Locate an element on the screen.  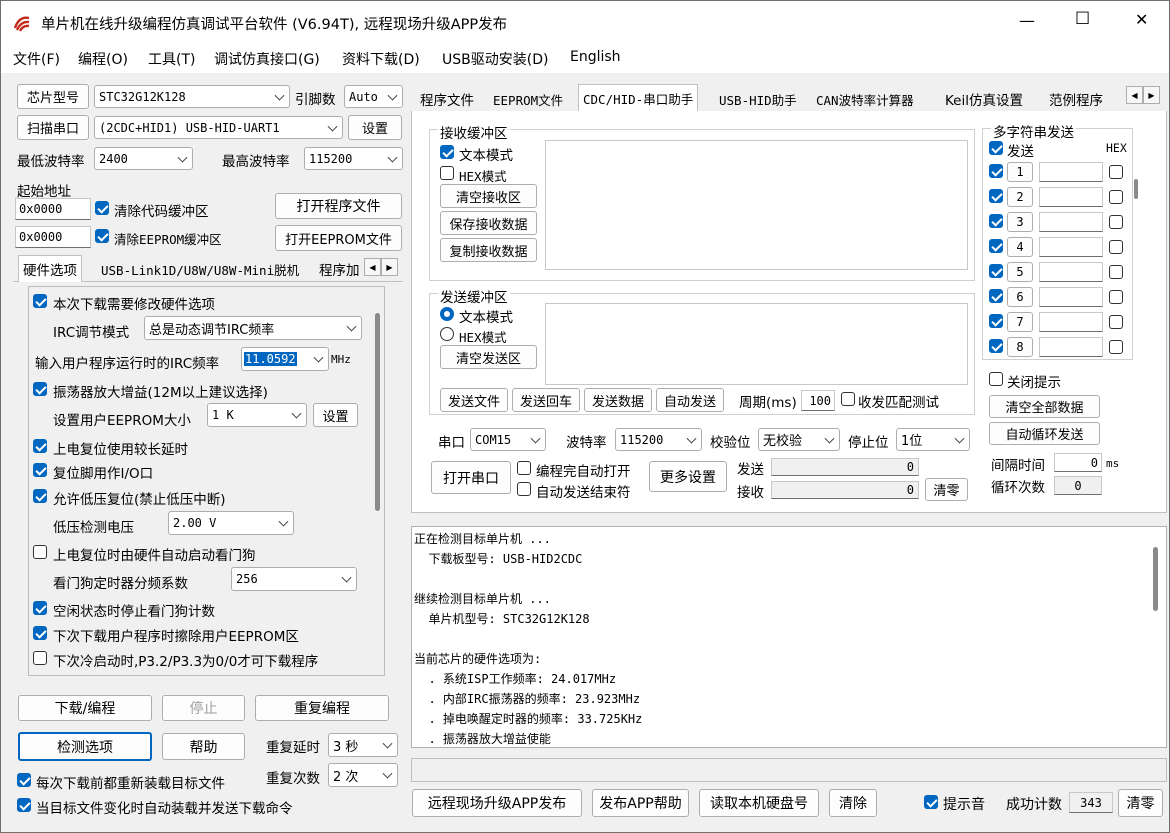
serial-port-select: COM15 is located at coordinates (508, 439).